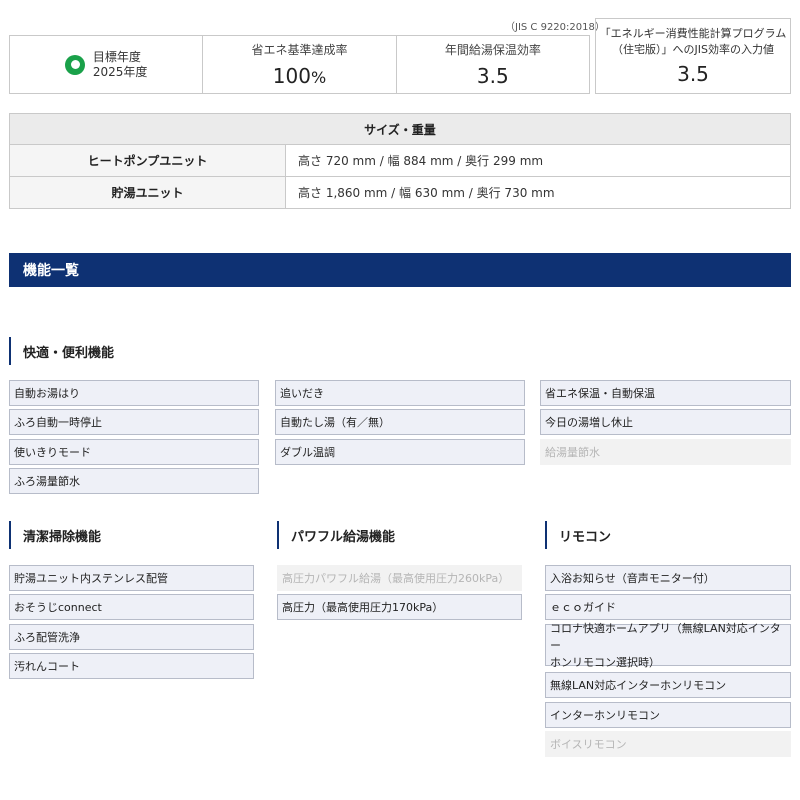 The height and width of the screenshot is (800, 800). What do you see at coordinates (131, 578) in the screenshot?
I see `feature-item: 貯湯ユニット内ステンレス配管` at bounding box center [131, 578].